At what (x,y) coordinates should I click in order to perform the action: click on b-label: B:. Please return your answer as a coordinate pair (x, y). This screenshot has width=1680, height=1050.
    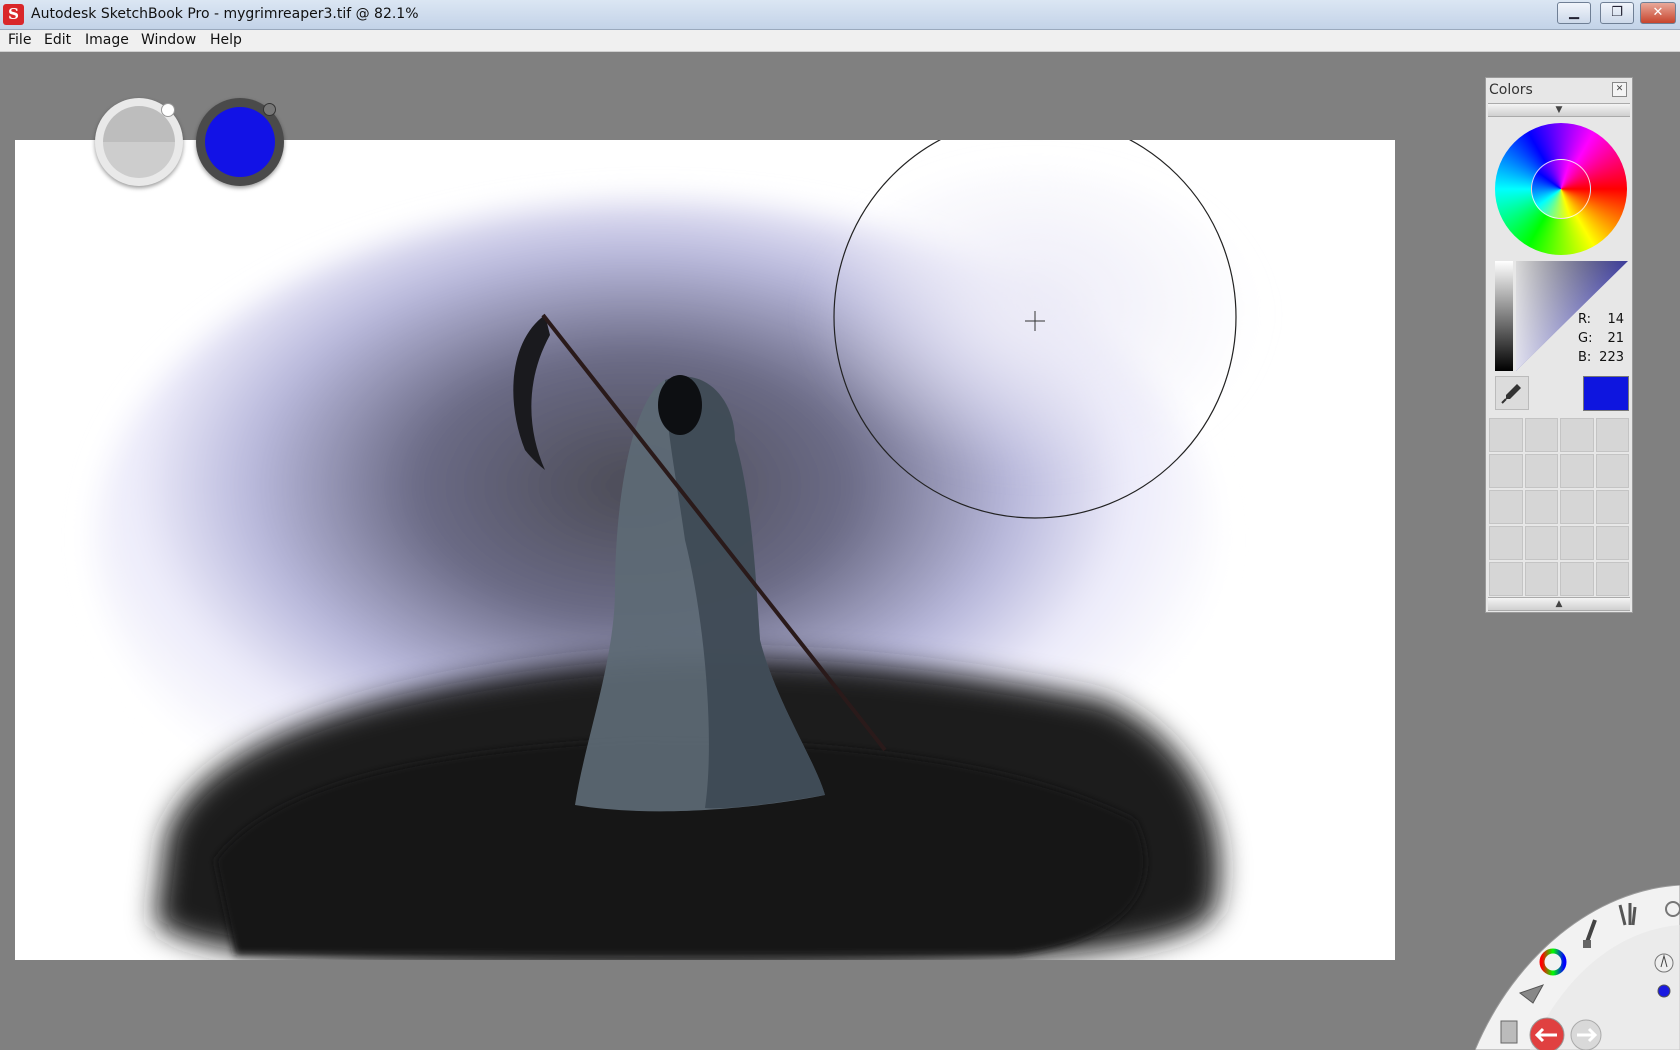
    Looking at the image, I should click on (1585, 357).